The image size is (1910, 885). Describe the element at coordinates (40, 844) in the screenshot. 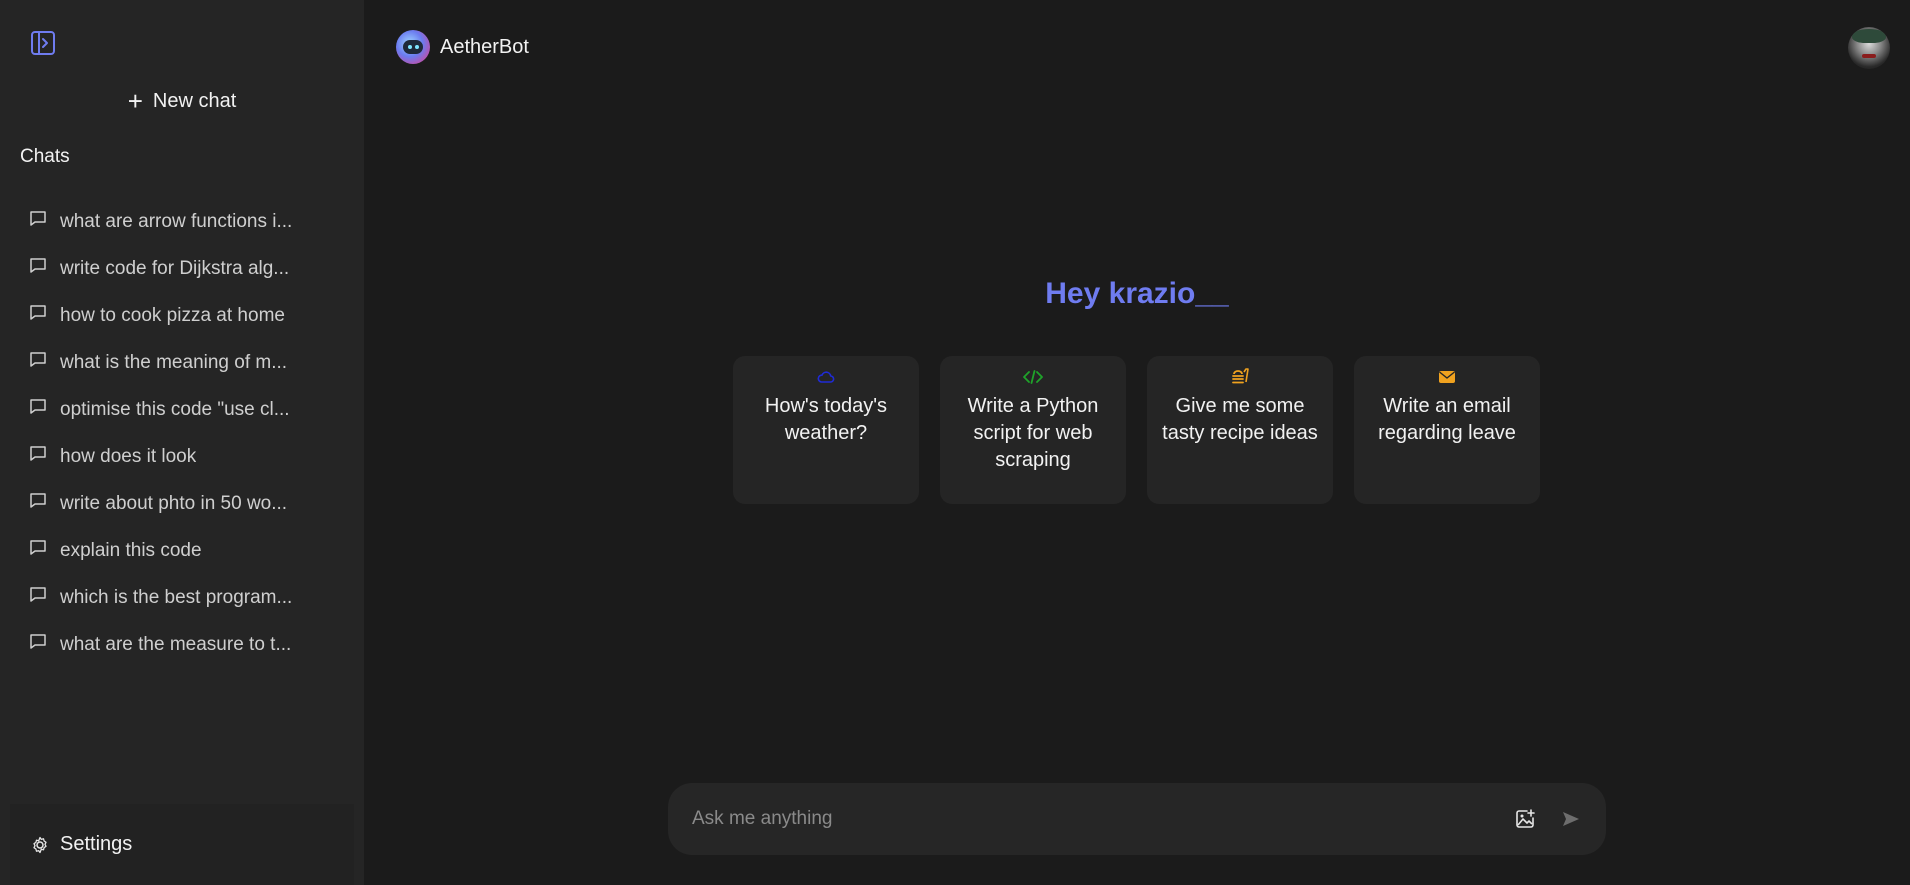

I see `gear-icon` at that location.